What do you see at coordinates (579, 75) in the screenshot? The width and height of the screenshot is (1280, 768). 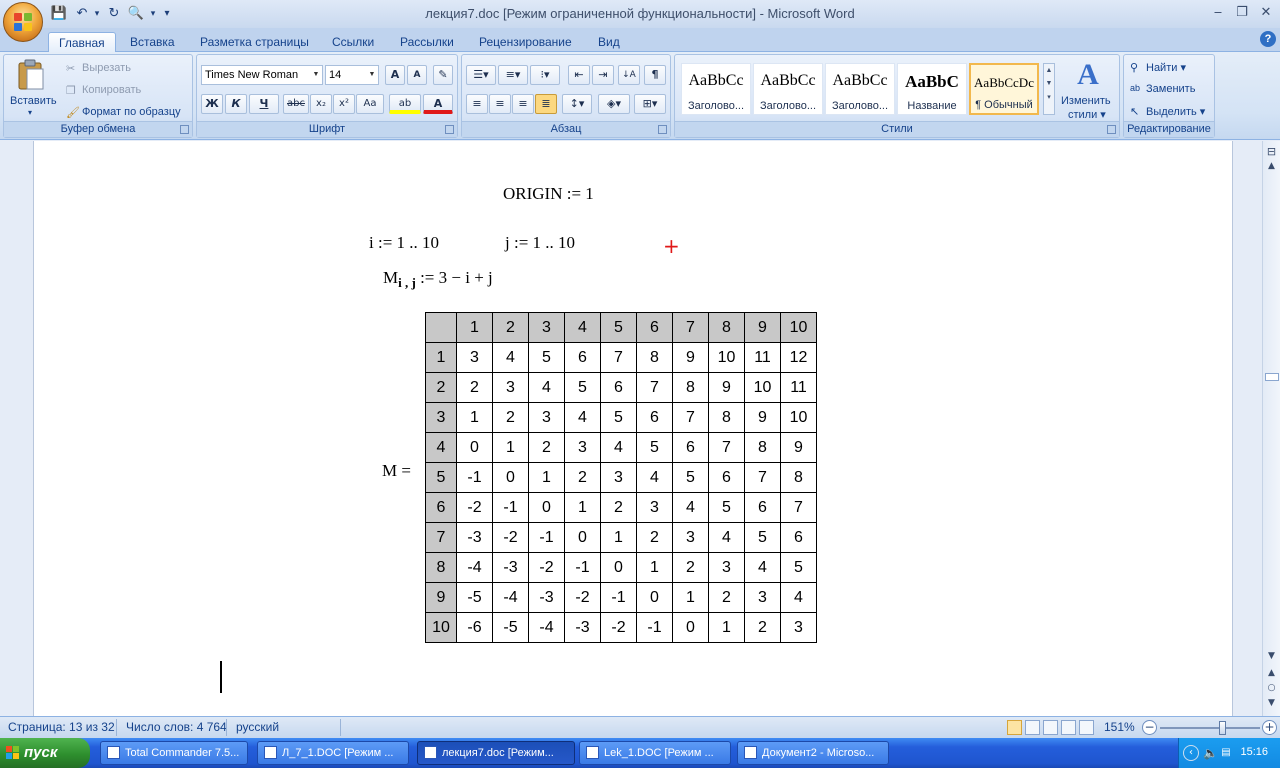 I see `decrease-indent-icon: ⇤` at bounding box center [579, 75].